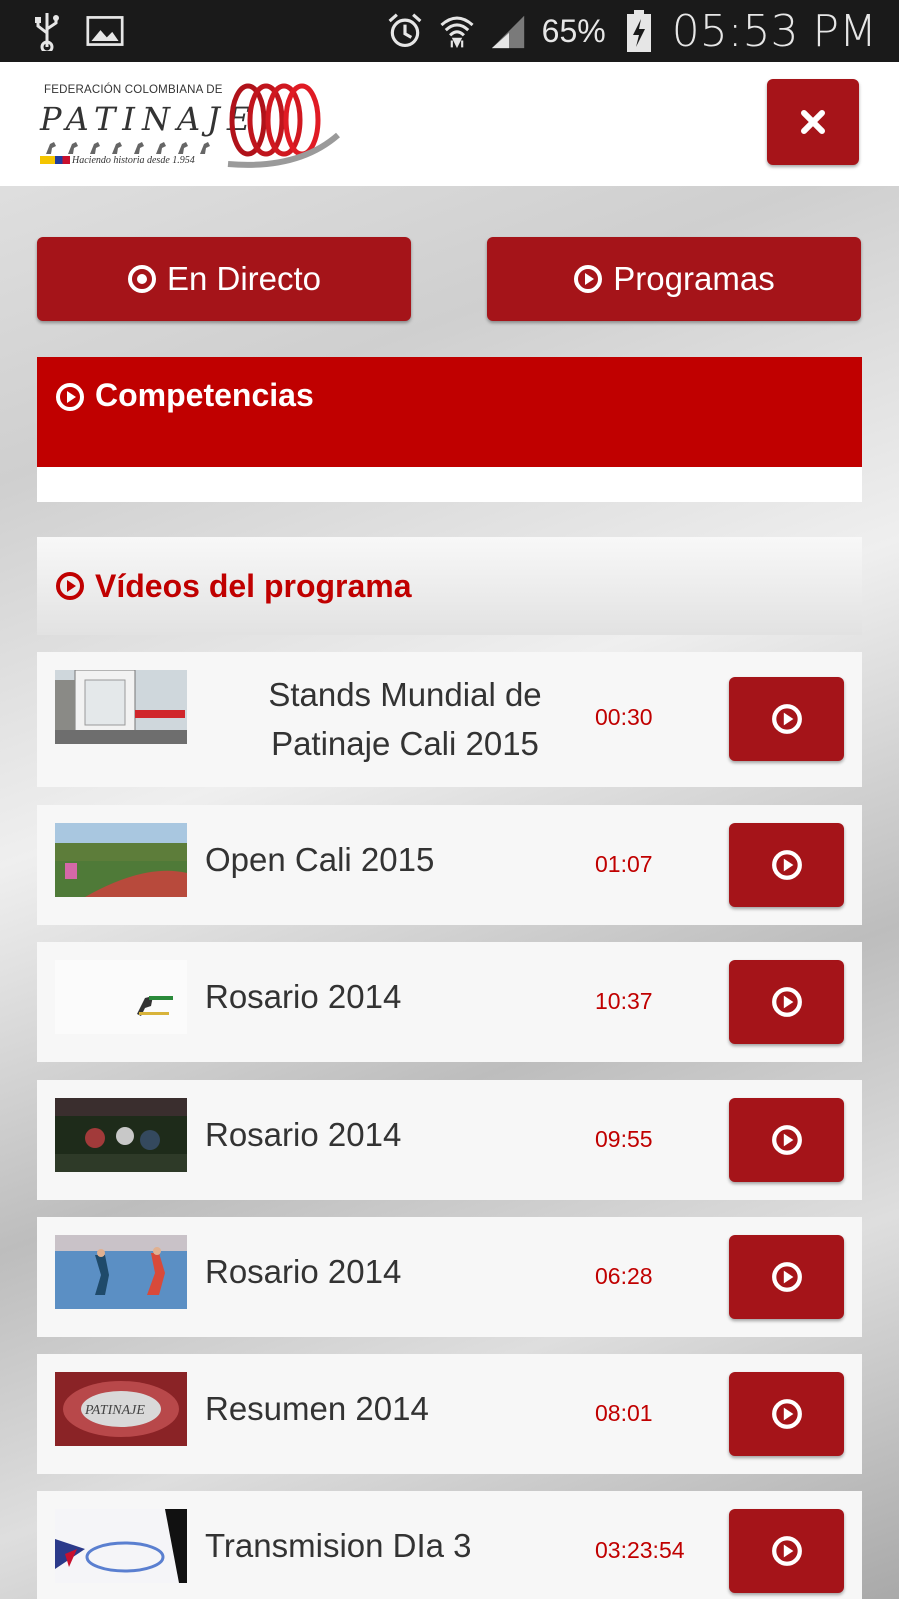  What do you see at coordinates (405, 719) in the screenshot?
I see `video-title: Stands Mundial de Patinaje Cali 2015` at bounding box center [405, 719].